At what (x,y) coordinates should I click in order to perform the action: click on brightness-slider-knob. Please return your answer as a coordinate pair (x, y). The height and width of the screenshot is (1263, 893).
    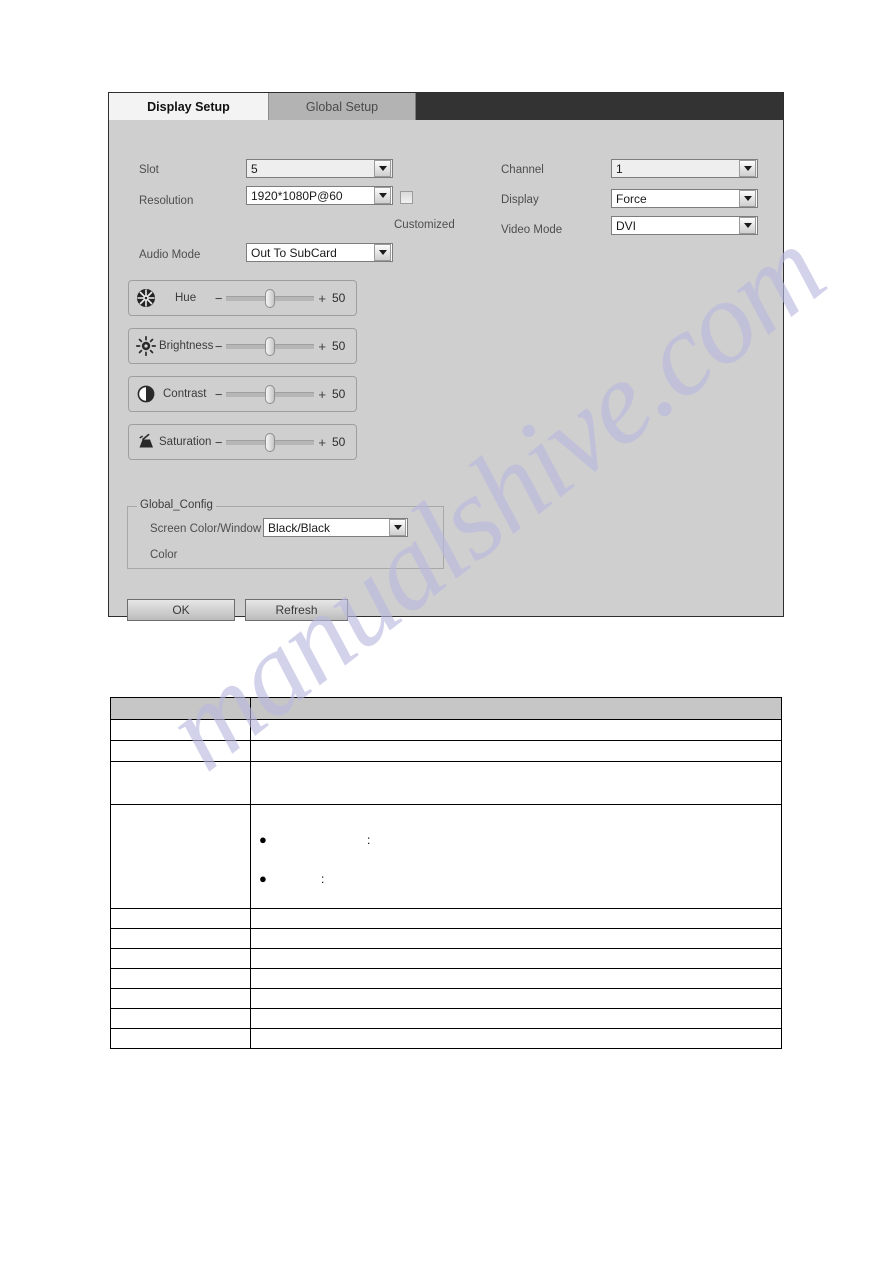
    Looking at the image, I should click on (270, 346).